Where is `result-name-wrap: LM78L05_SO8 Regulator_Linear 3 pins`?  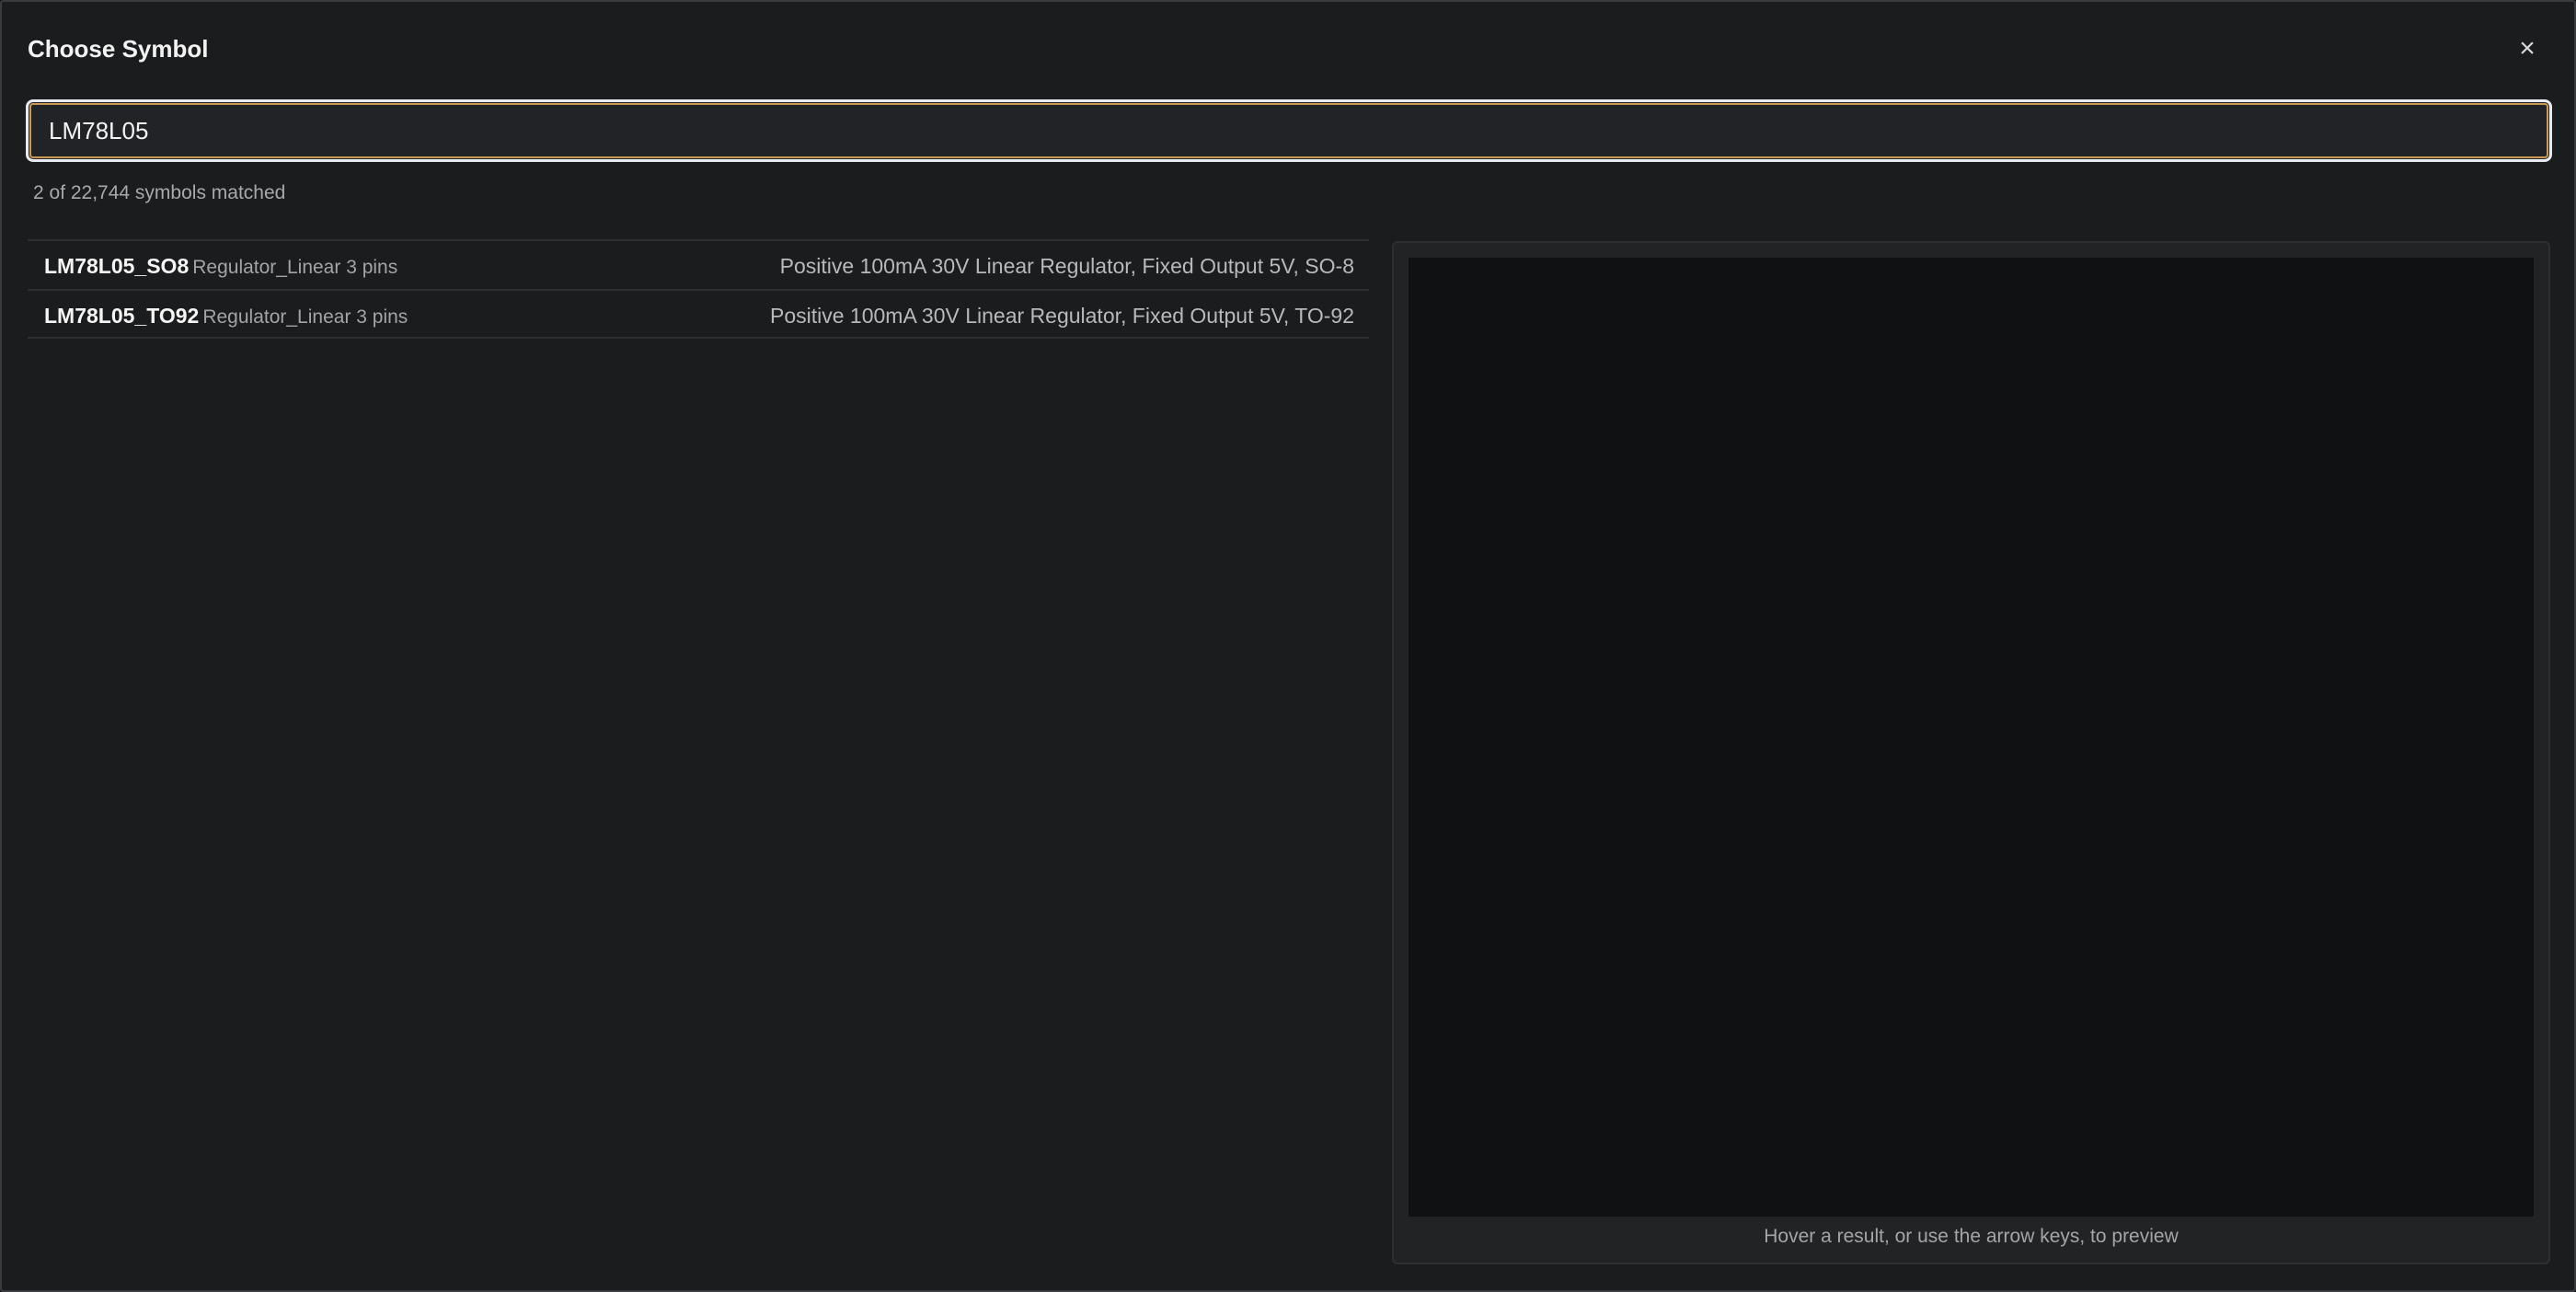
result-name-wrap: LM78L05_SO8 Regulator_Linear 3 pins is located at coordinates (220, 266).